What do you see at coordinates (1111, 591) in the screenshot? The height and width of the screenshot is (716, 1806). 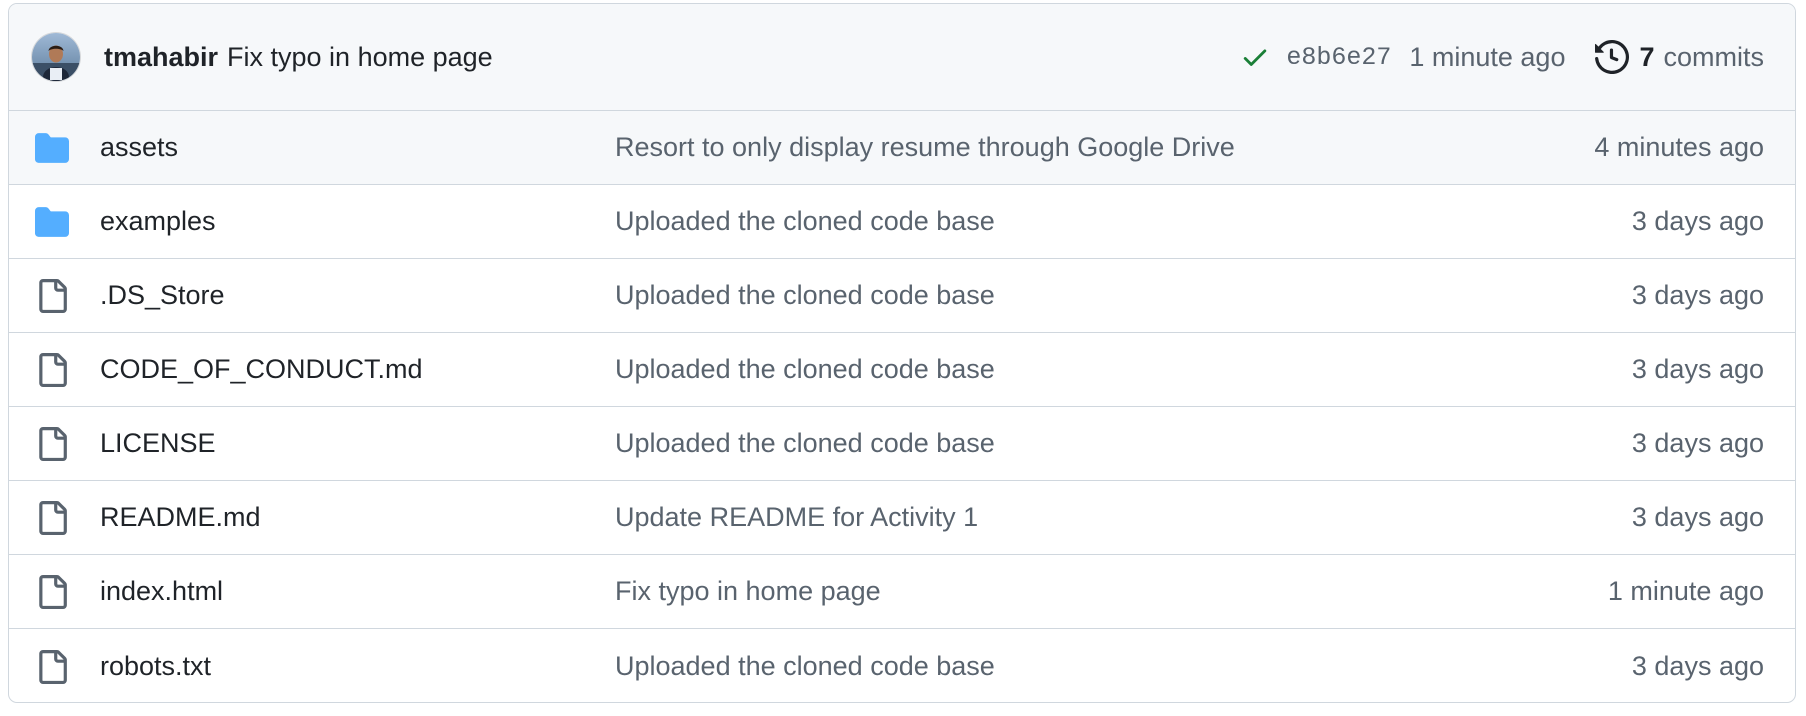 I see `file-commit-message-link: Fix typo in home page` at bounding box center [1111, 591].